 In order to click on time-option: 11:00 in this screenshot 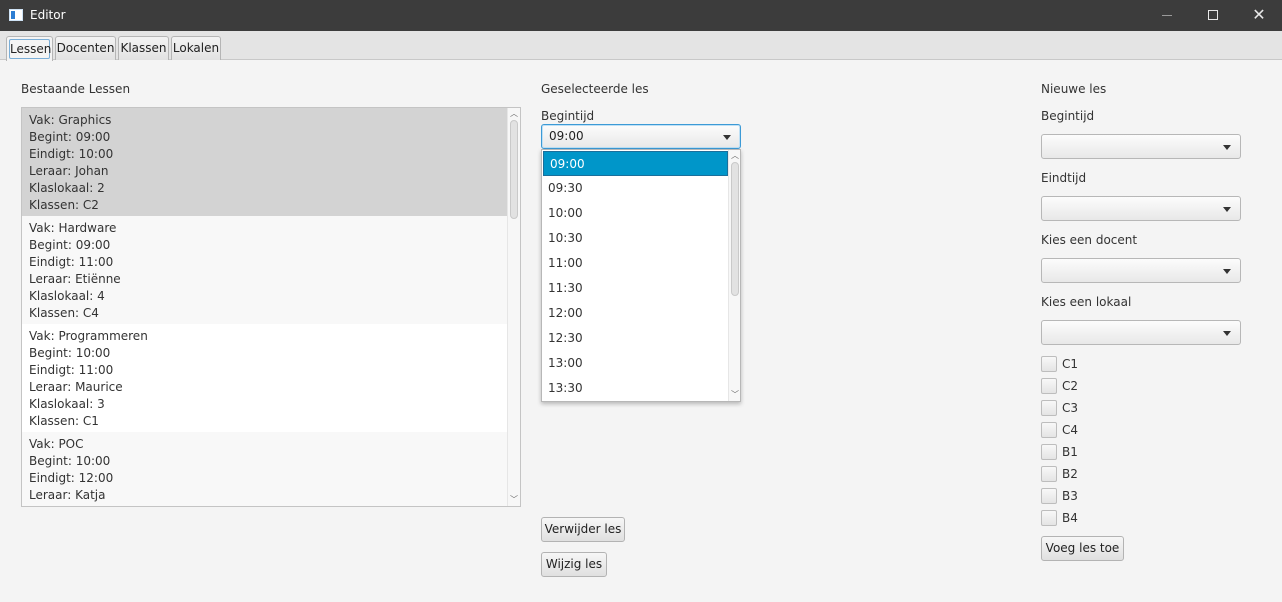, I will do `click(635, 263)`.